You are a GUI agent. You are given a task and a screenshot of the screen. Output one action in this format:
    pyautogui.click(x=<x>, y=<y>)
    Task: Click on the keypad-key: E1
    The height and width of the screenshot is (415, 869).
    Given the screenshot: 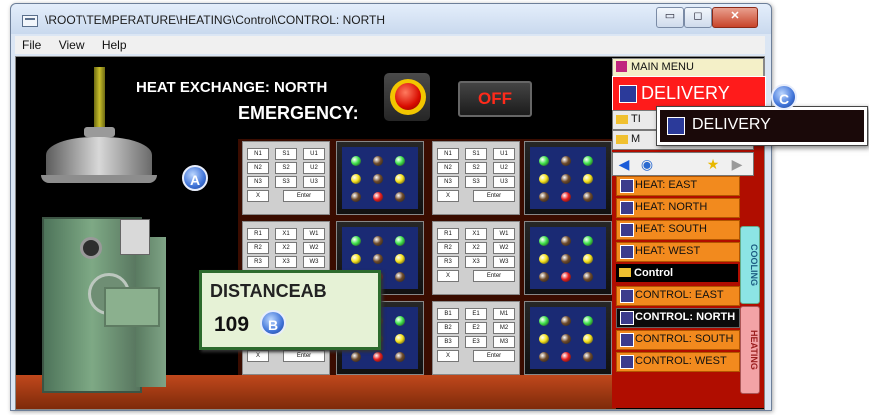 What is the action you would take?
    pyautogui.click(x=476, y=314)
    